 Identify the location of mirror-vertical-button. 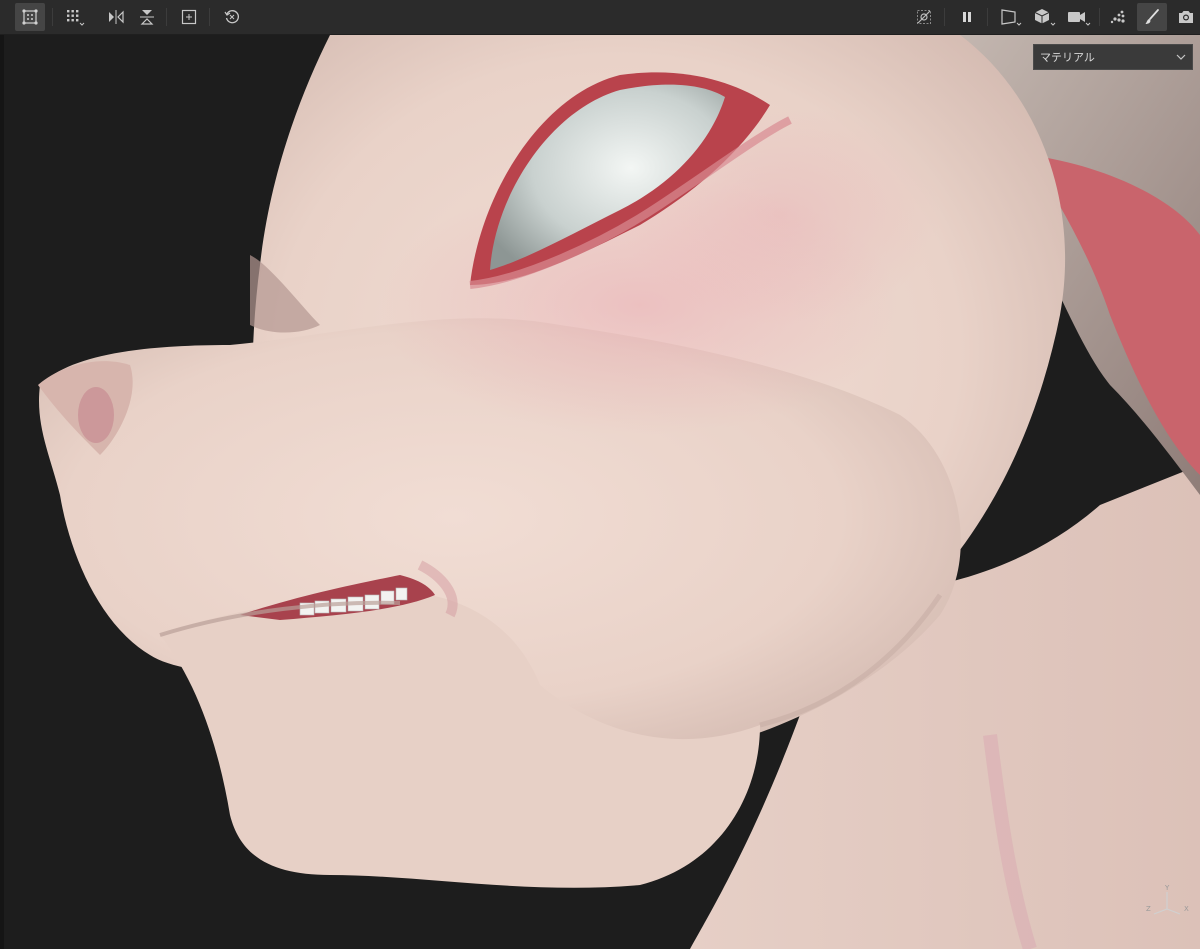
(147, 17).